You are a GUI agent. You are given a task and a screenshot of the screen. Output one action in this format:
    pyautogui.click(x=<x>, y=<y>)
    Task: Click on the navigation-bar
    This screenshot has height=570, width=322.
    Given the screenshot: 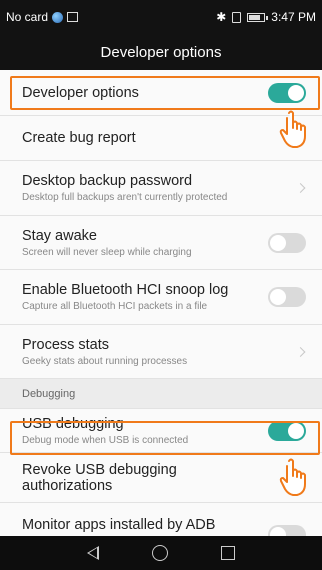 What is the action you would take?
    pyautogui.click(x=161, y=553)
    